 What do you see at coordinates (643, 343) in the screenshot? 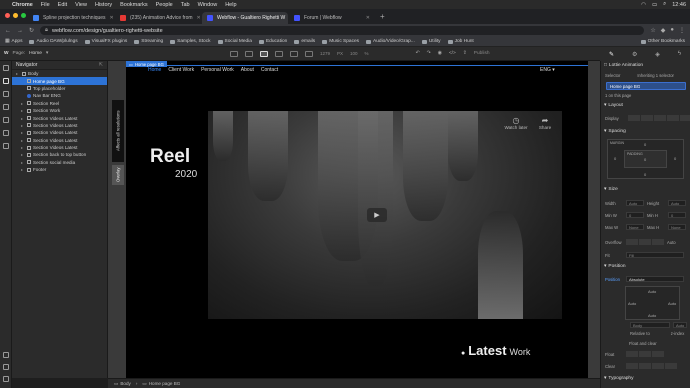
I see `float-and-clear-label: Float and clear` at bounding box center [643, 343].